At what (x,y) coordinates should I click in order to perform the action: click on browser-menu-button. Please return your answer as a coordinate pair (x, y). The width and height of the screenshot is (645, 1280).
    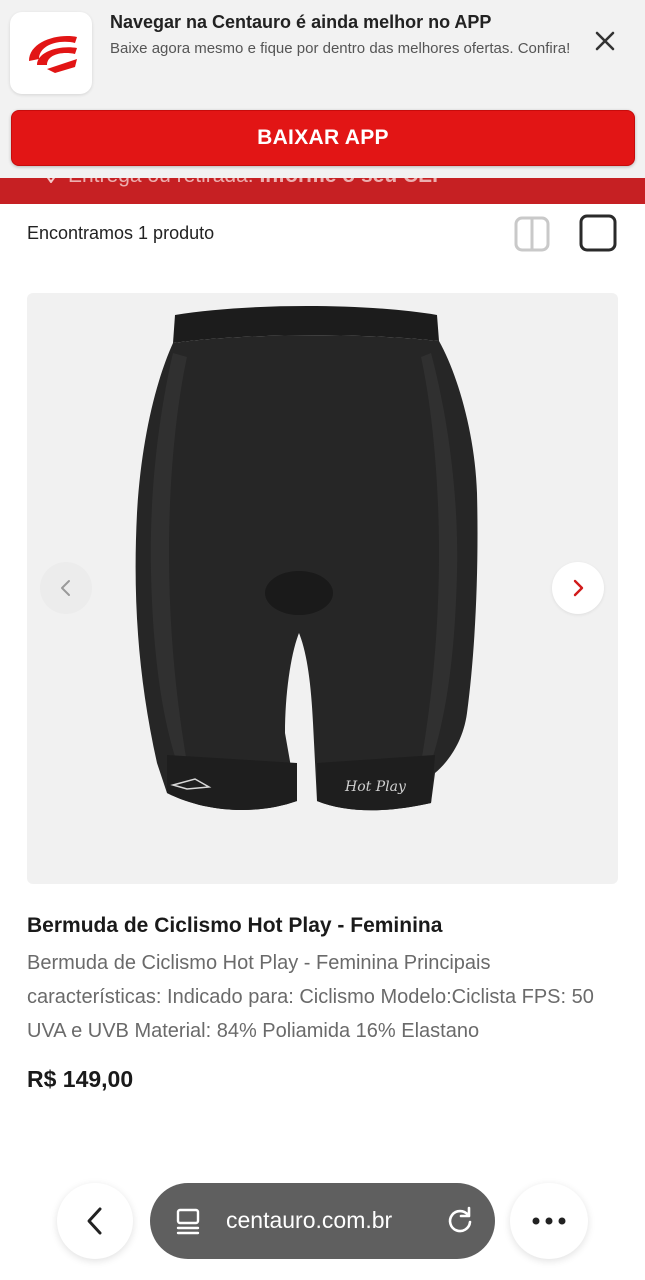
    Looking at the image, I should click on (549, 1221).